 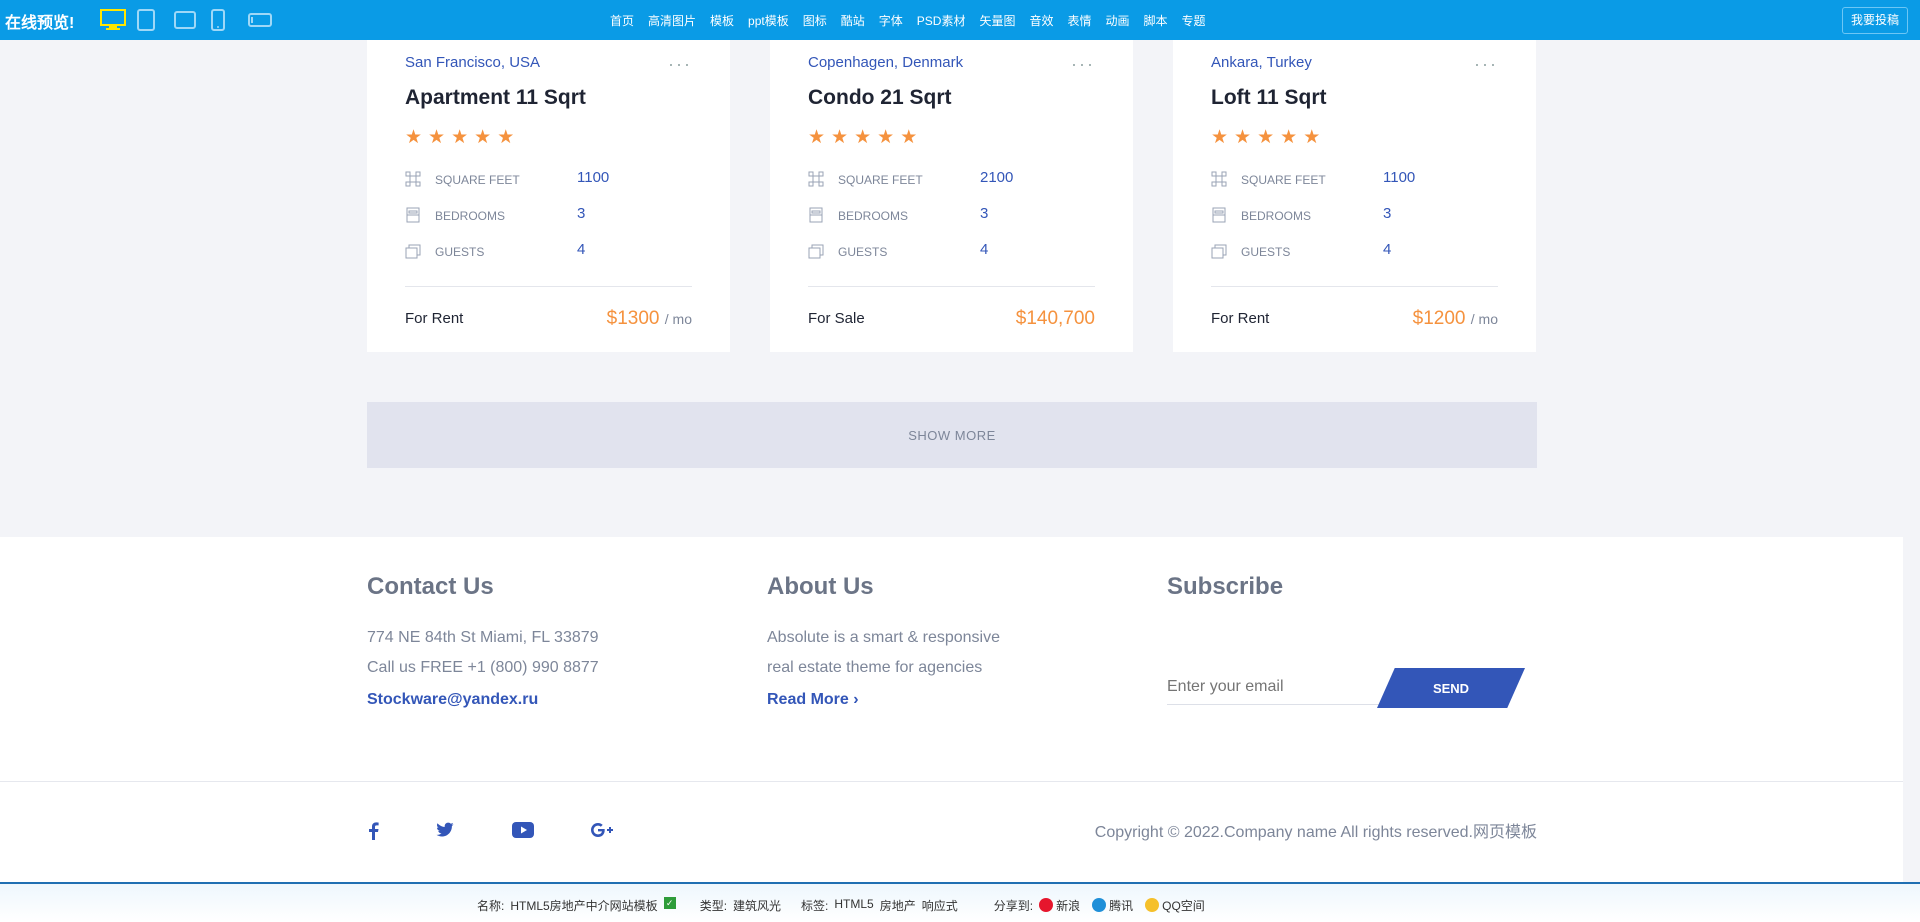 What do you see at coordinates (669, 903) in the screenshot?
I see `verified-icon: ✓` at bounding box center [669, 903].